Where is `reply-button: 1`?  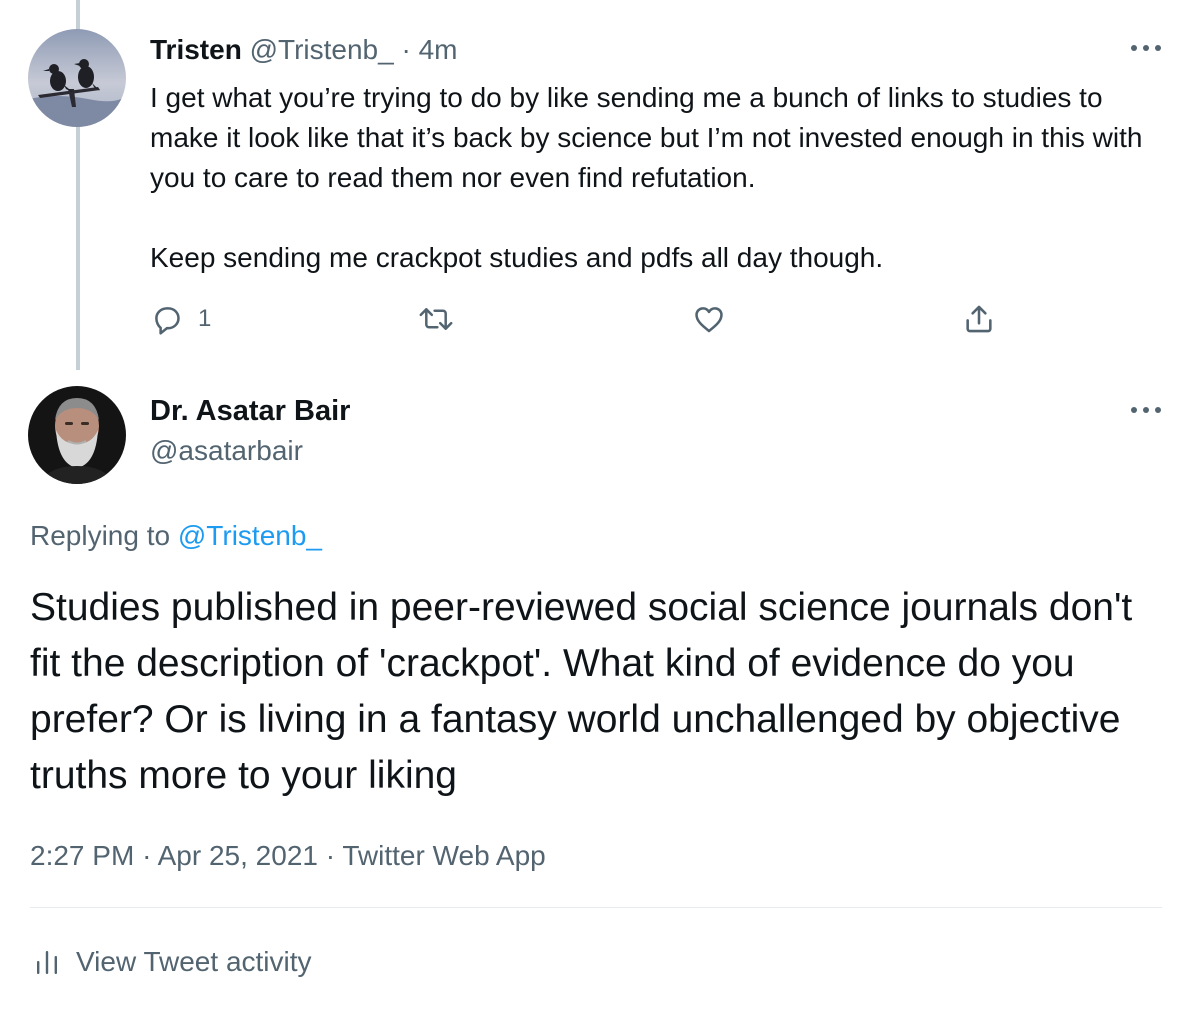
reply-button: 1 is located at coordinates (180, 319).